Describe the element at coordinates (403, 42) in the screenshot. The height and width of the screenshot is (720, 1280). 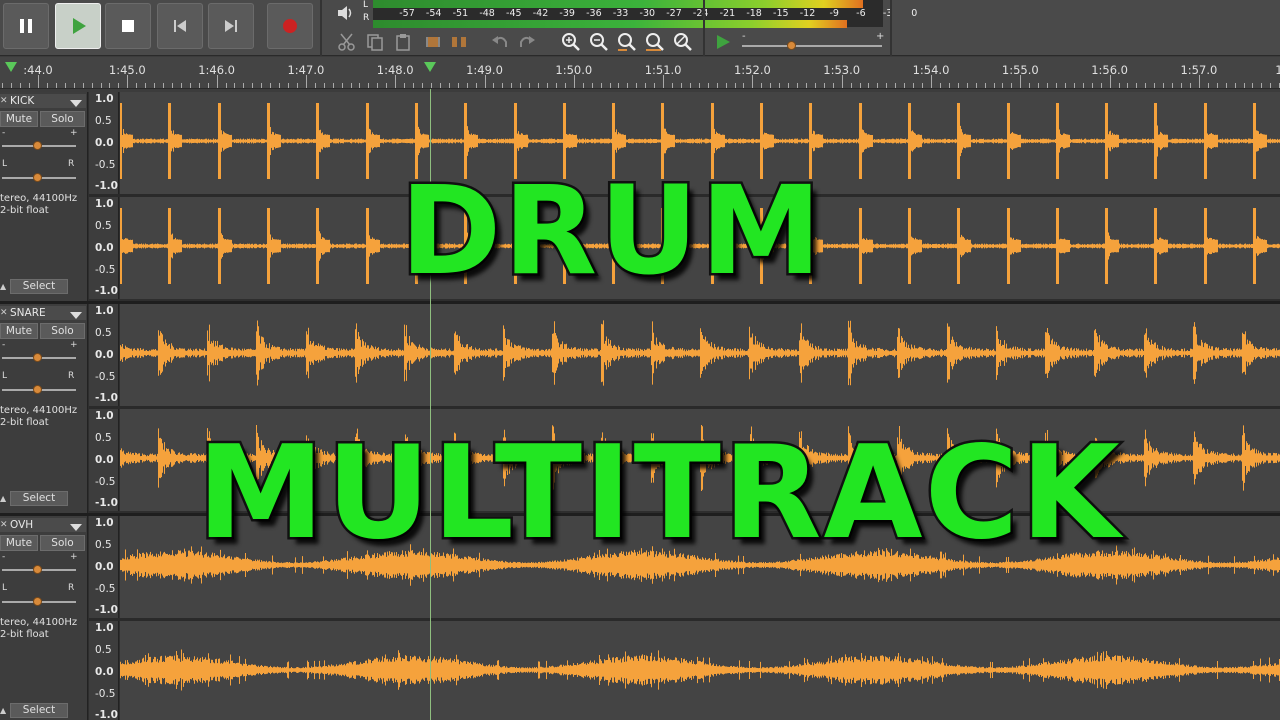
I see `paste-icon` at that location.